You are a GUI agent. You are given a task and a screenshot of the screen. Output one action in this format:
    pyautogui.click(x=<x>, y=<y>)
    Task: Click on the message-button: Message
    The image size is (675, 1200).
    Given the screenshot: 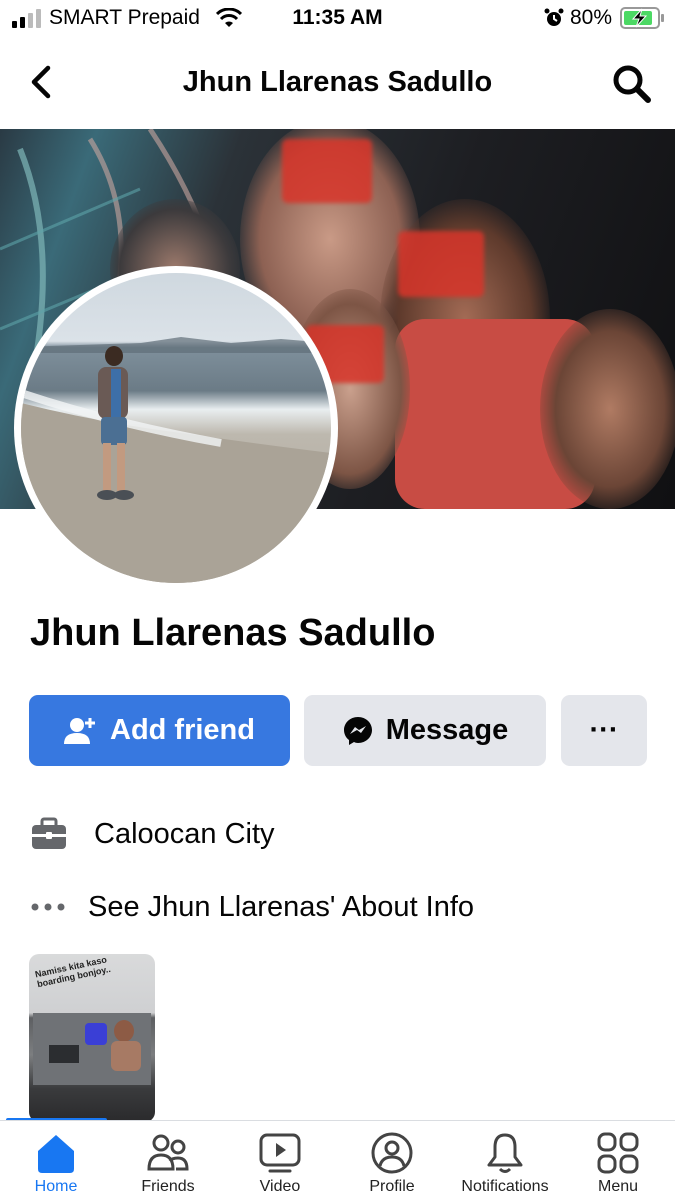 What is the action you would take?
    pyautogui.click(x=425, y=730)
    